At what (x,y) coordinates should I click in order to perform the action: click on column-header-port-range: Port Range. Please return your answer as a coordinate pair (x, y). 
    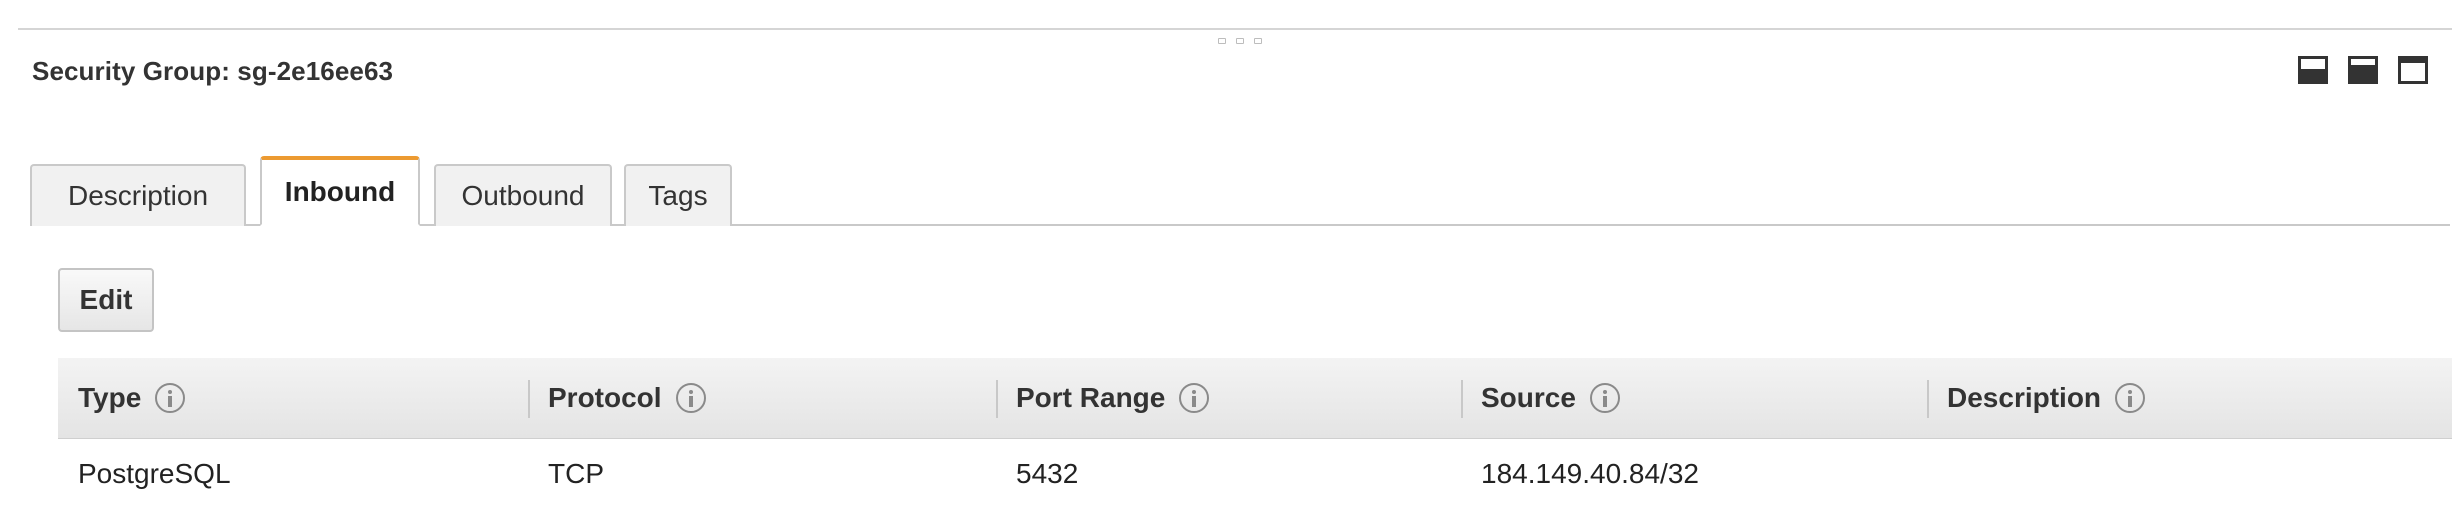
    Looking at the image, I should click on (1113, 398).